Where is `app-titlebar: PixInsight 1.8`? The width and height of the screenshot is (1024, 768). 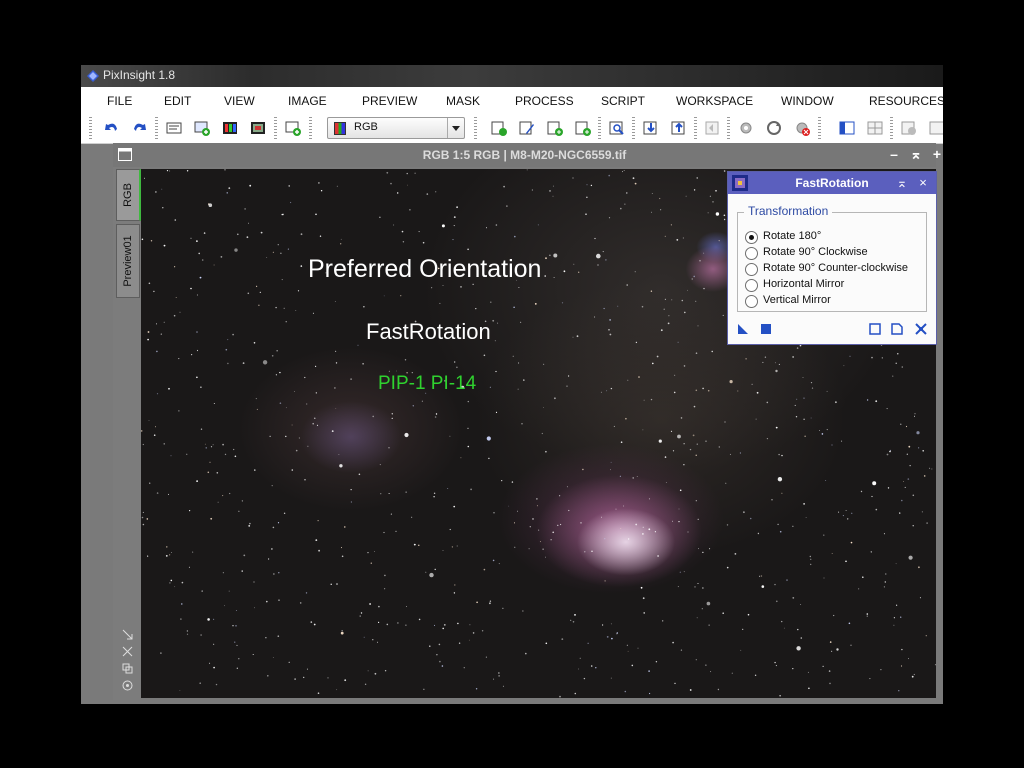 app-titlebar: PixInsight 1.8 is located at coordinates (512, 76).